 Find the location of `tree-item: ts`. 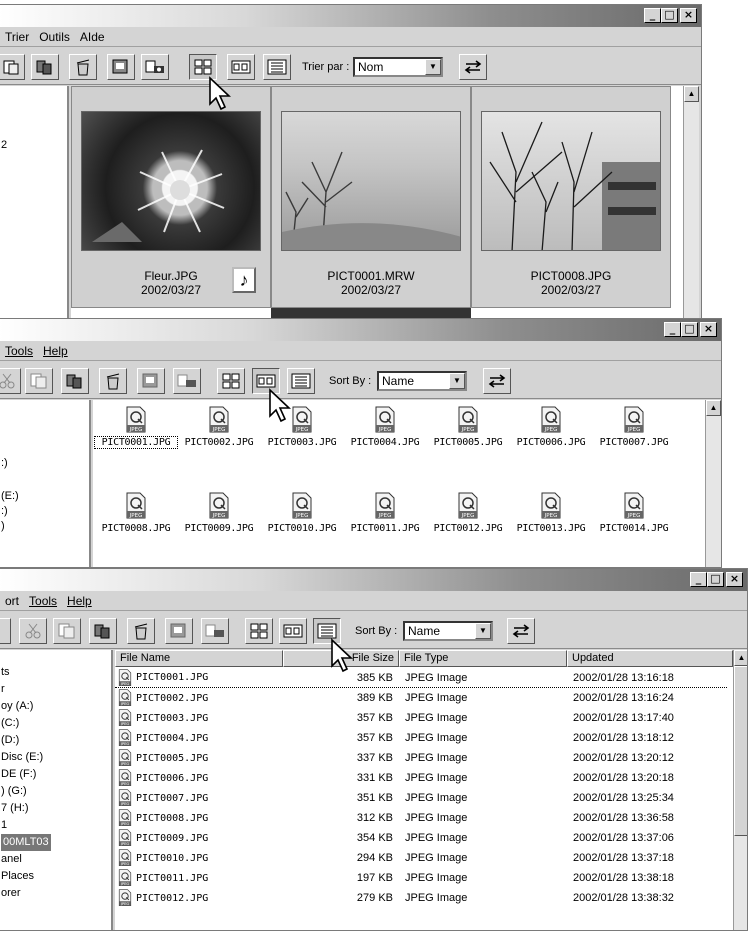

tree-item: ts is located at coordinates (55, 672).